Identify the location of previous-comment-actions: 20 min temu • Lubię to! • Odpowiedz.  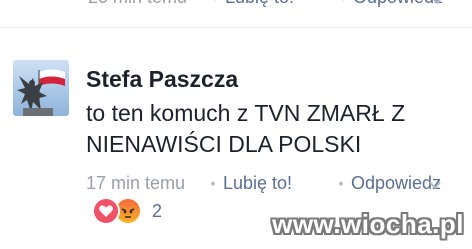
(265, 4).